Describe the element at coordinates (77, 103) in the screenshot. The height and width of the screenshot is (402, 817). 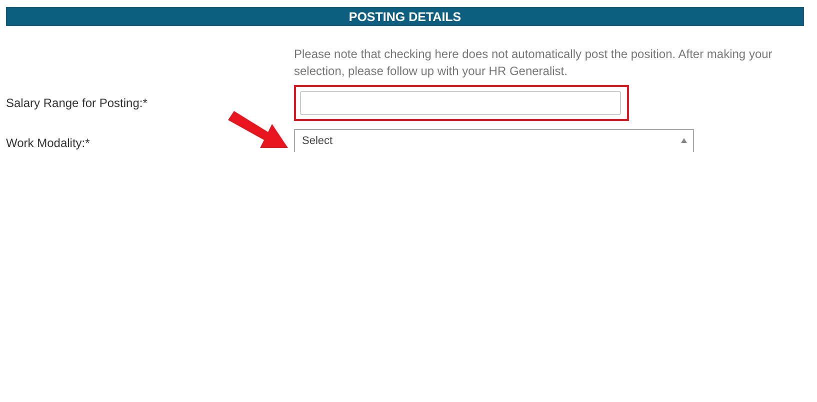
I see `field-label: Salary Range for Posting:*` at that location.